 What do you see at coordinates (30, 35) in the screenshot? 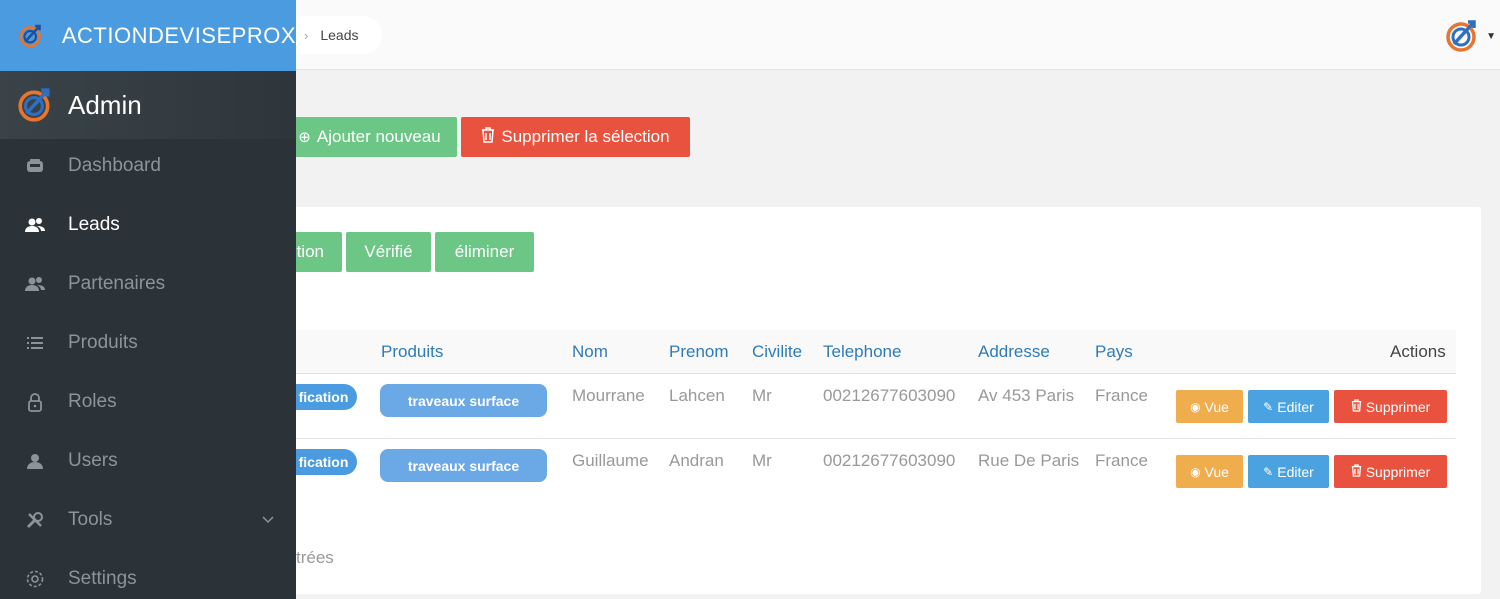
I see `logo` at bounding box center [30, 35].